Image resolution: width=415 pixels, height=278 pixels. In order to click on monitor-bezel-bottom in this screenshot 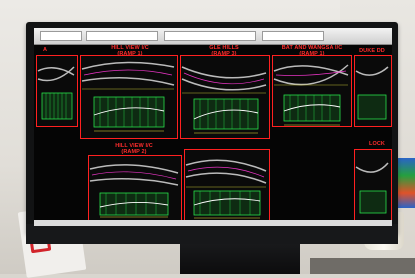, I will do `click(212, 234)`.